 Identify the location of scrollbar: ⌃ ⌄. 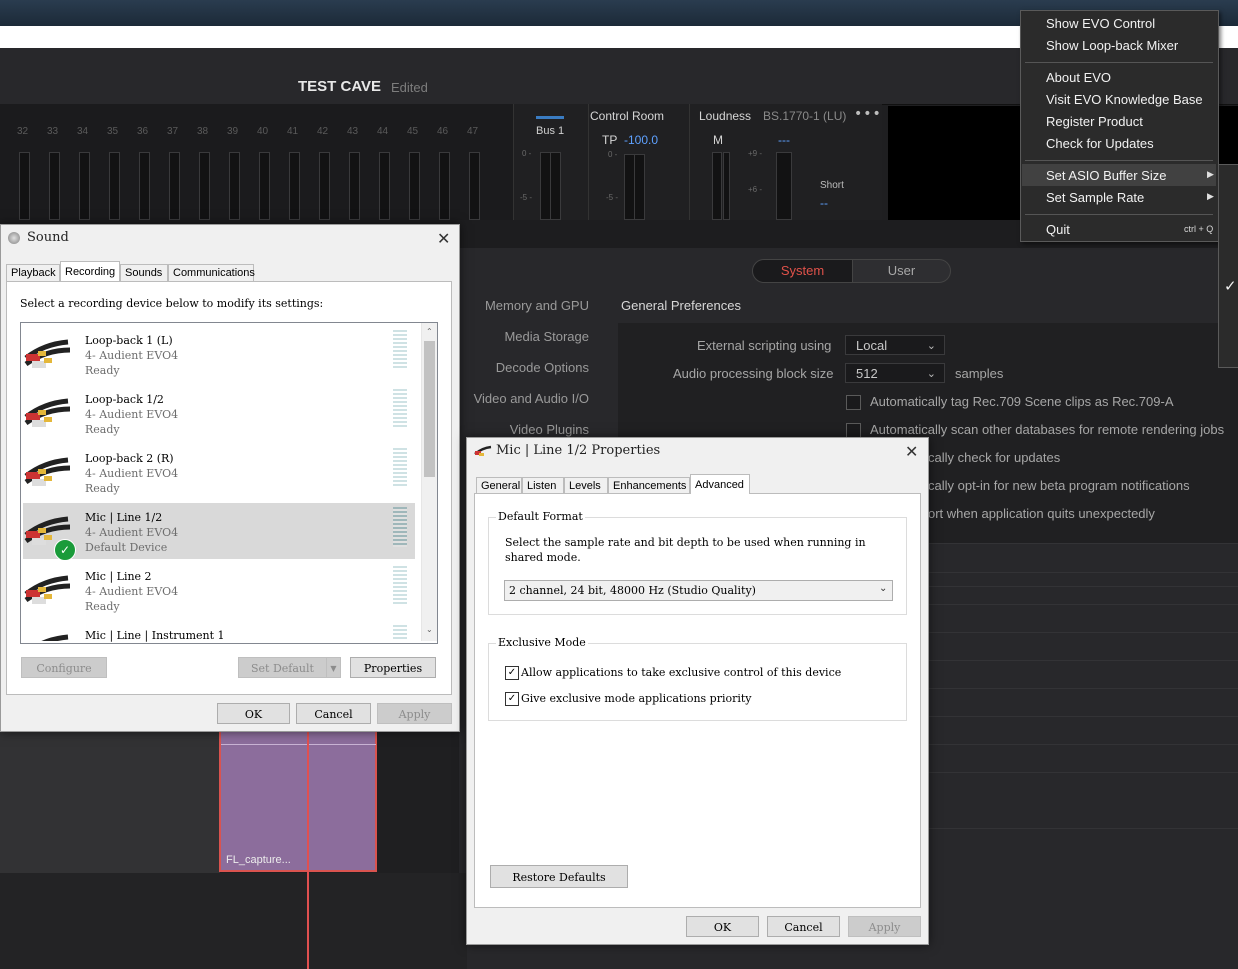
(429, 482).